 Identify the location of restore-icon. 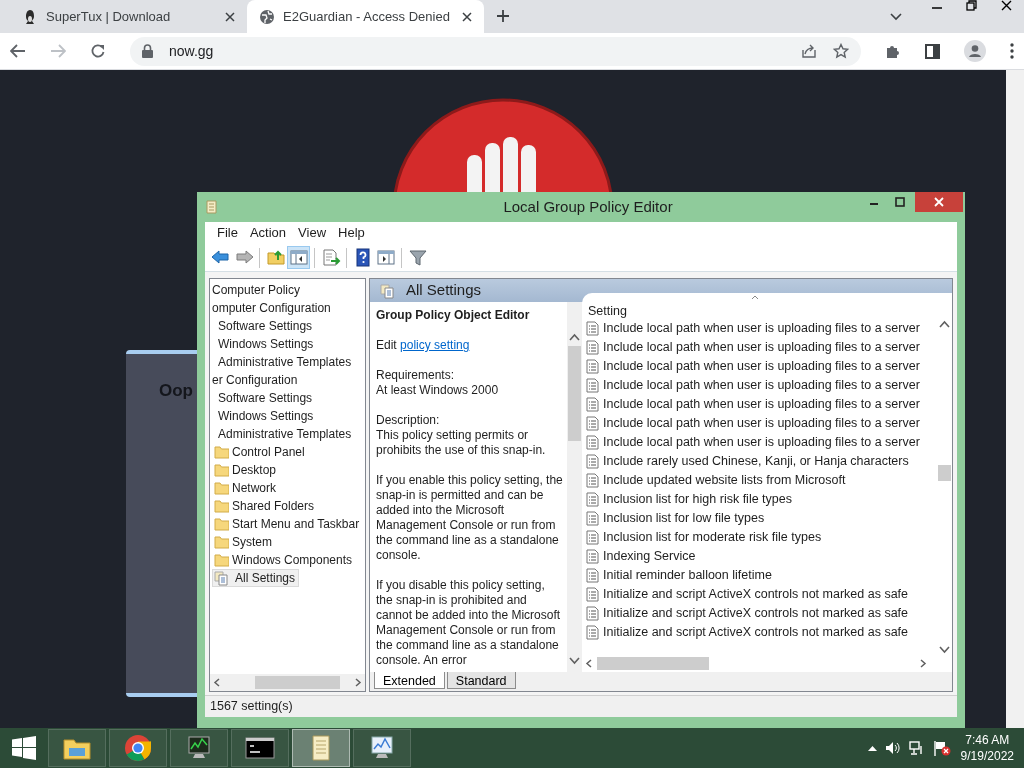
(971, 5).